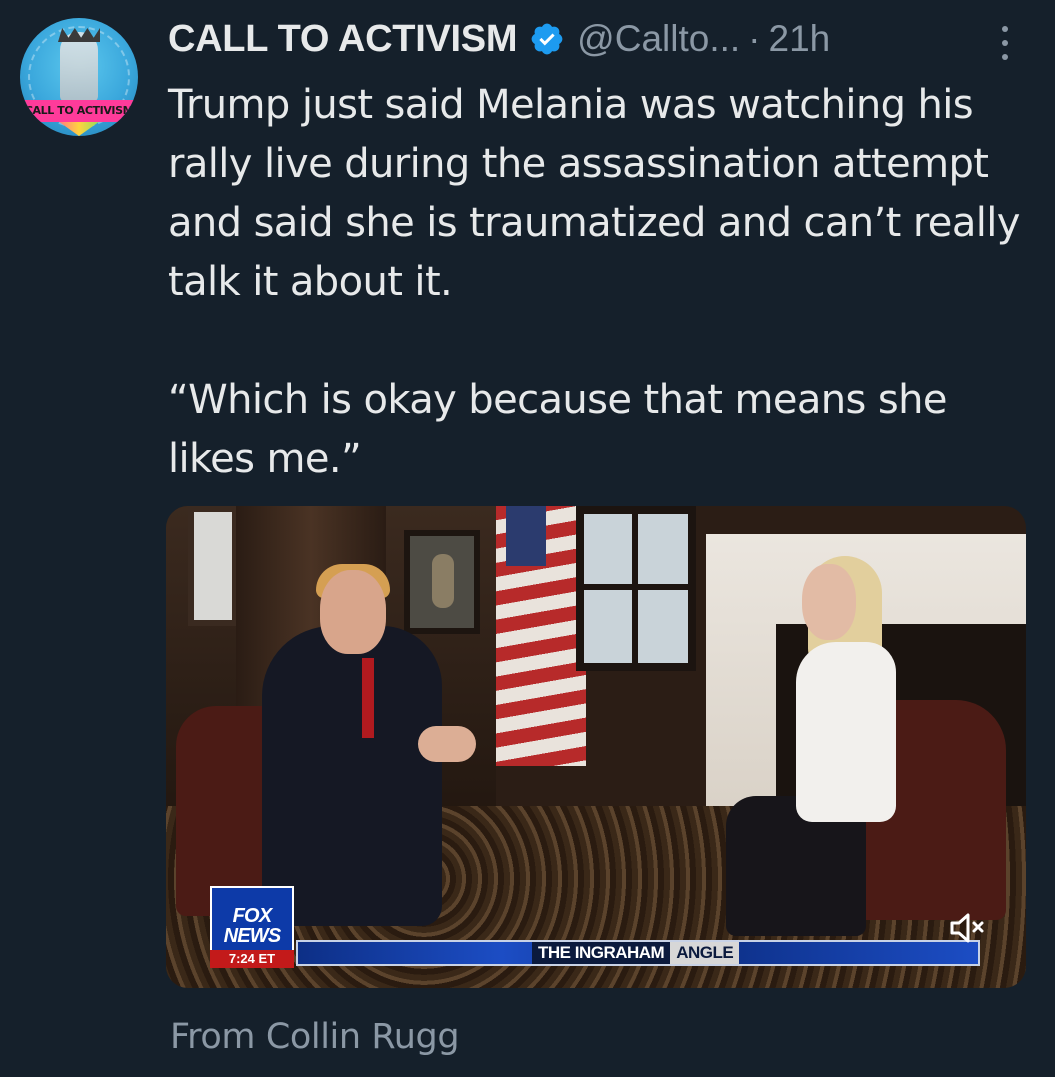 The width and height of the screenshot is (1055, 1077). I want to click on author-avatar: CALL TO ACTIVISM, so click(79, 77).